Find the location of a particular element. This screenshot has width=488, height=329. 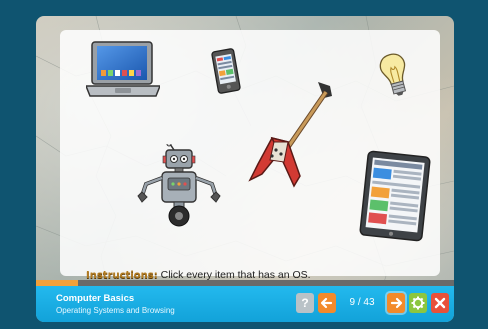

previous-button is located at coordinates (327, 303).